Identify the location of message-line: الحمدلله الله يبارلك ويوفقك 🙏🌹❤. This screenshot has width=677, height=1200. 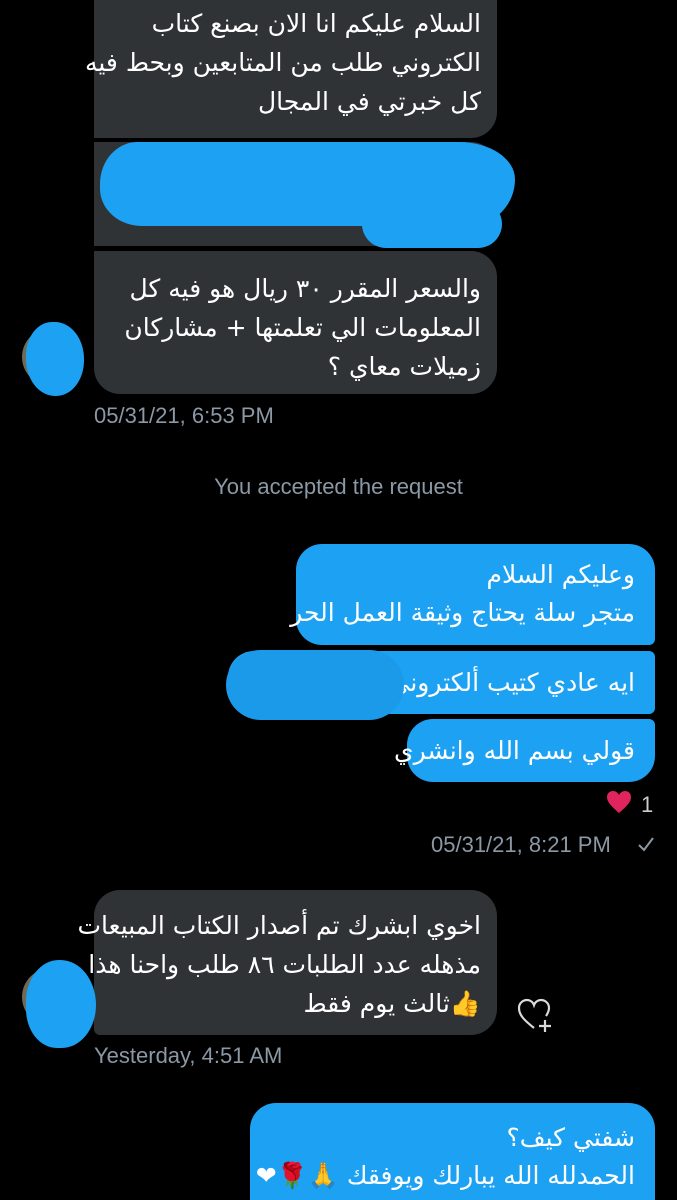
(445, 1176).